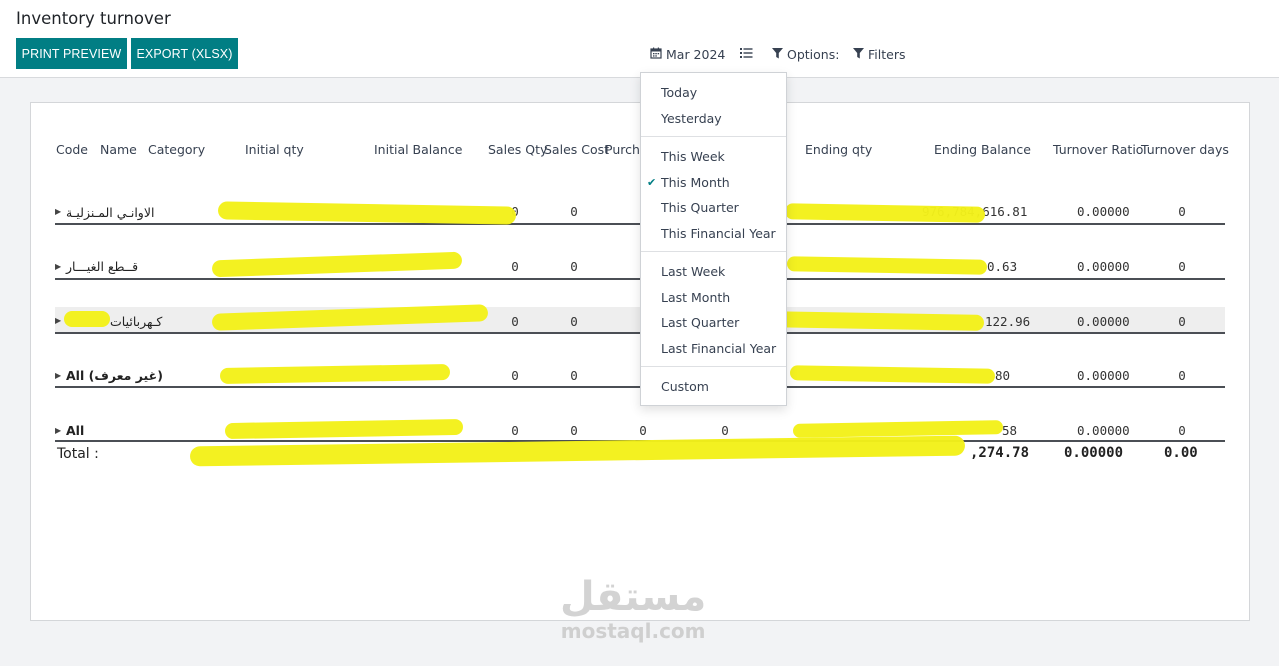  Describe the element at coordinates (700, 322) in the screenshot. I see `date-option-last-quarter: Last Quarter` at that location.